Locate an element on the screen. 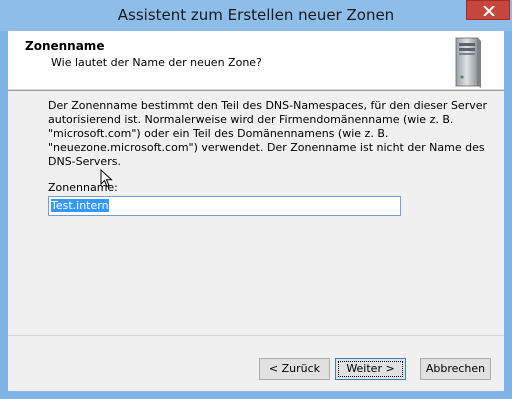  zone-name-input: Test.intern is located at coordinates (224, 206).